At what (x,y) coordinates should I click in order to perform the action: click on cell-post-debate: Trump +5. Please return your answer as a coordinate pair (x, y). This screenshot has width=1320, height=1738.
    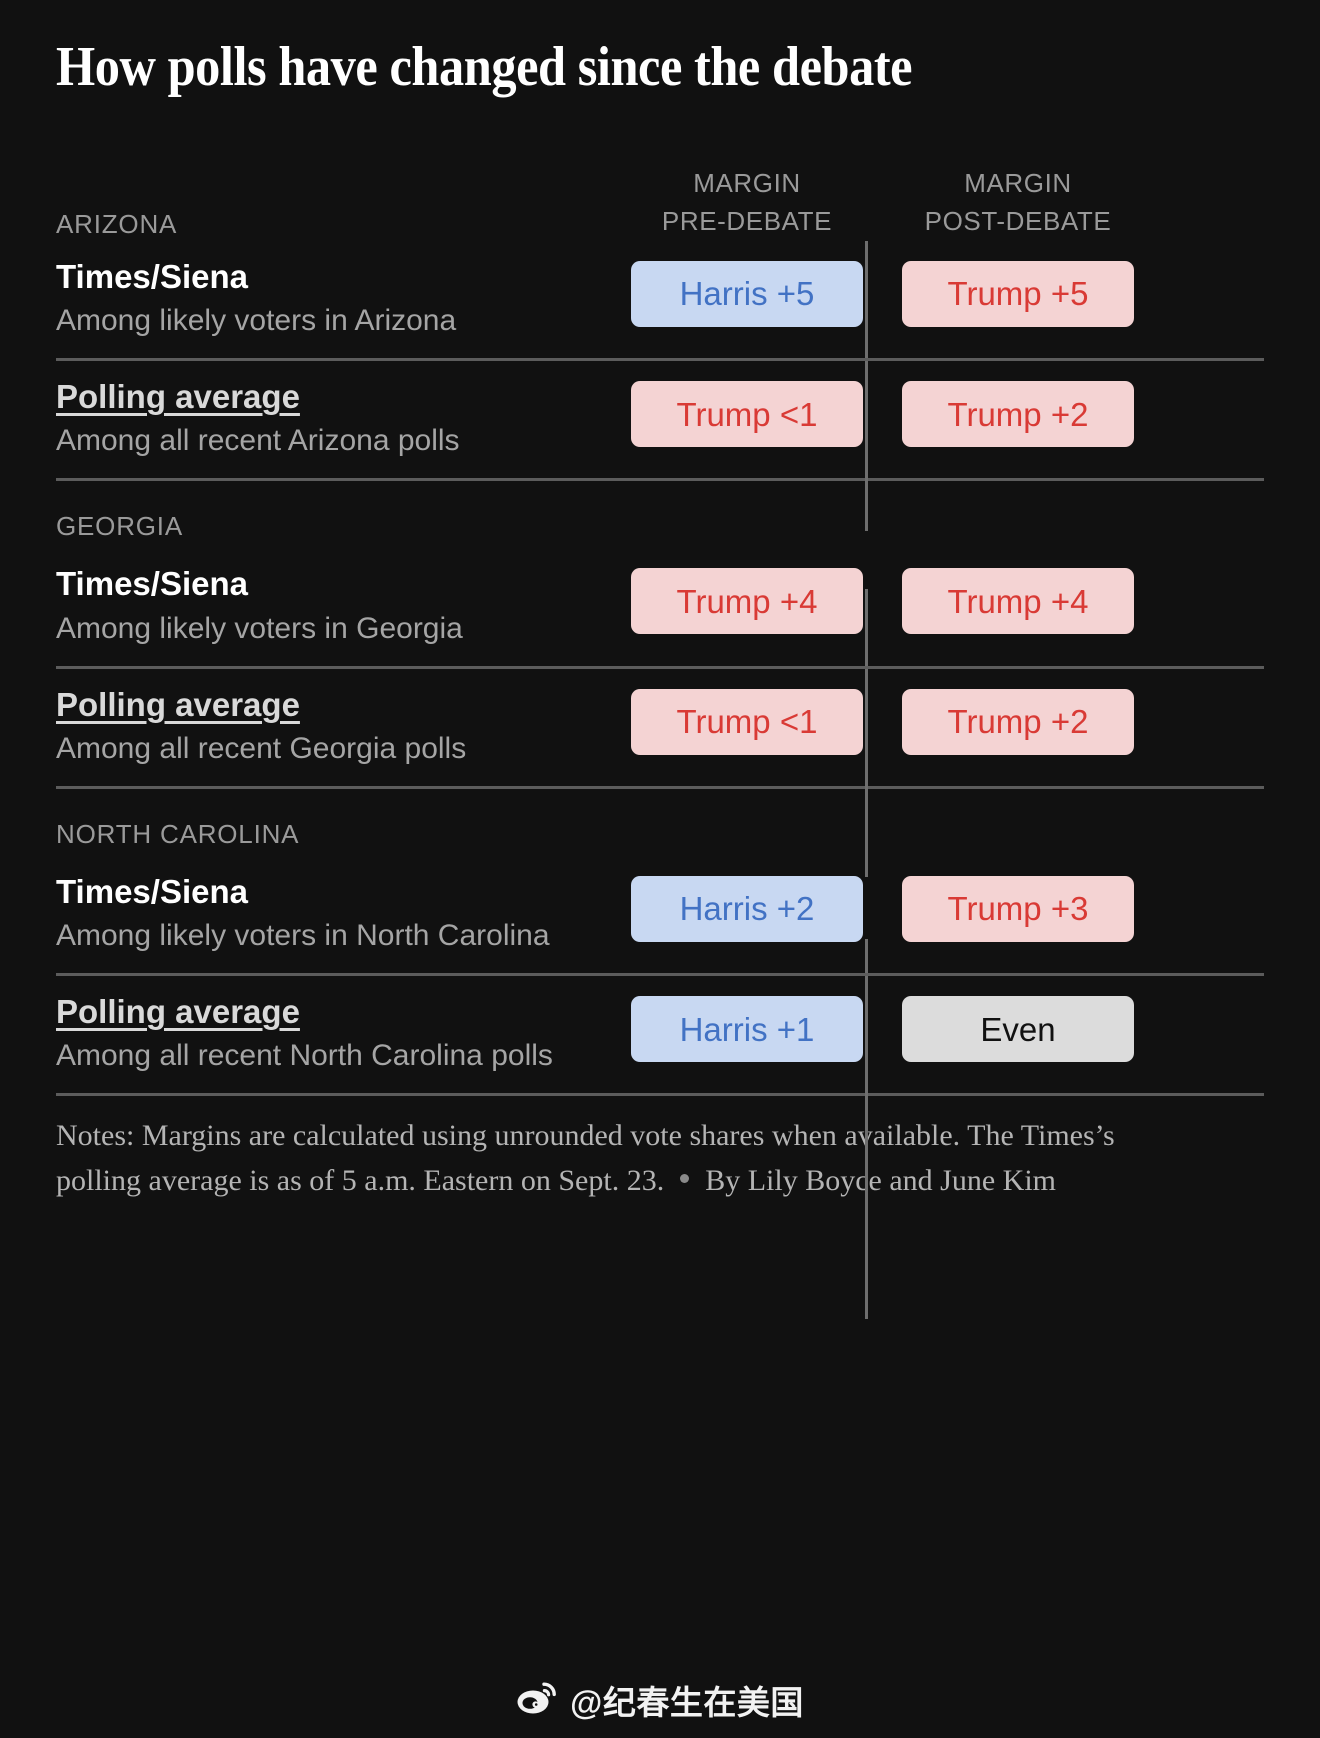
    Looking at the image, I should click on (1018, 292).